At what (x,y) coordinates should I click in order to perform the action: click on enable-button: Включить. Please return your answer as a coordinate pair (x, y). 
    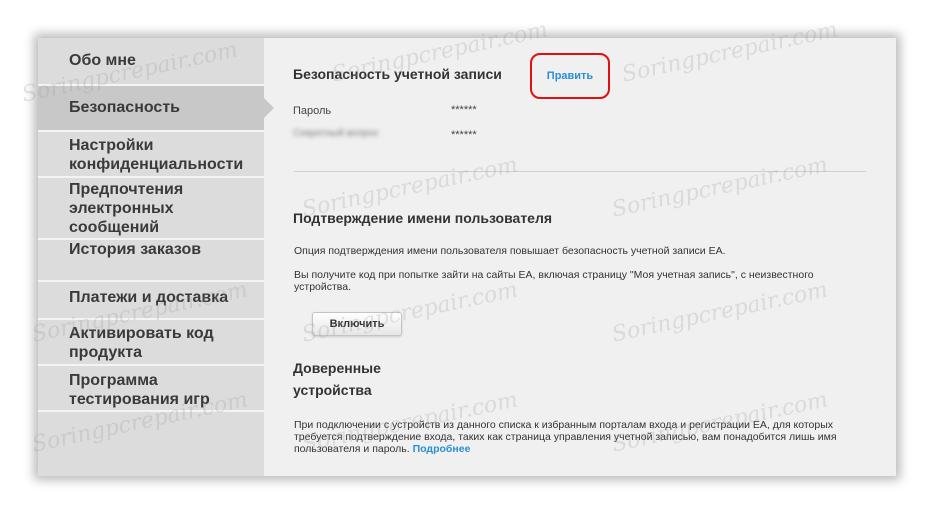
    Looking at the image, I should click on (357, 324).